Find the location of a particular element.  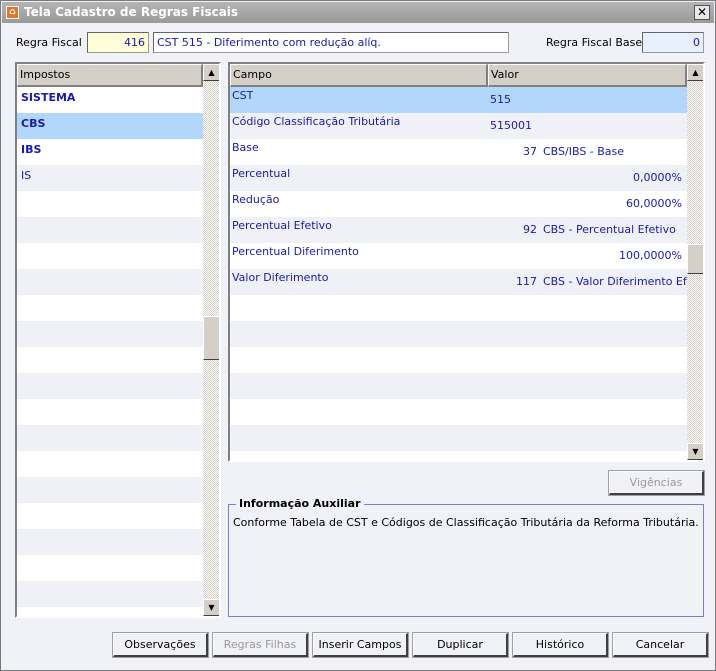

imposto-label: IS is located at coordinates (26, 175).